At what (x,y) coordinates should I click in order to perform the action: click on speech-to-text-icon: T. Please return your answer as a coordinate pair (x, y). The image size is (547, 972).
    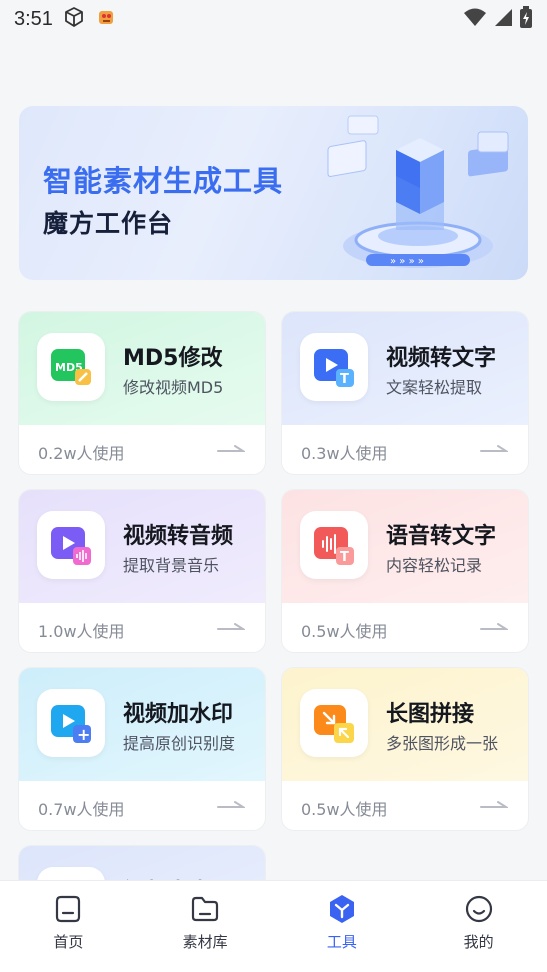
    Looking at the image, I should click on (334, 545).